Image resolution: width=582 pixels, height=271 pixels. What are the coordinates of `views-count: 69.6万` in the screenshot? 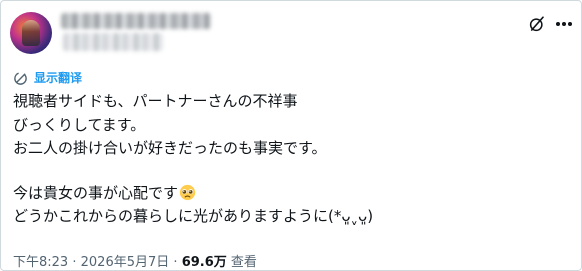 It's located at (204, 262).